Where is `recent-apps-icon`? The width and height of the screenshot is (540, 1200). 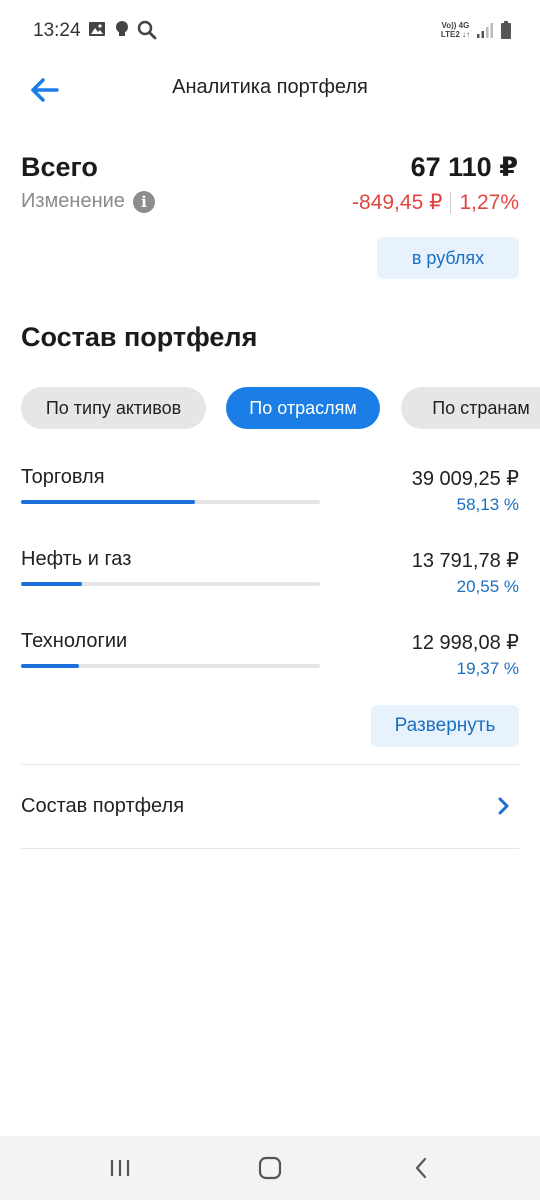 recent-apps-icon is located at coordinates (120, 1168).